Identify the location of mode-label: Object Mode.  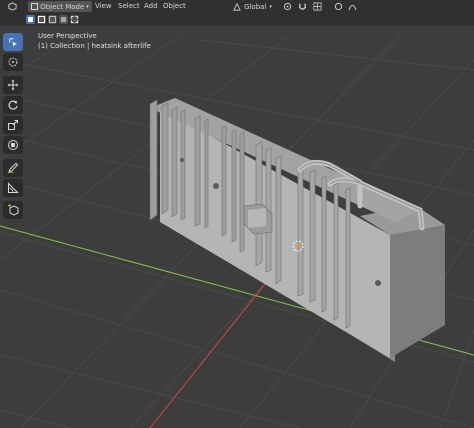
(62, 6).